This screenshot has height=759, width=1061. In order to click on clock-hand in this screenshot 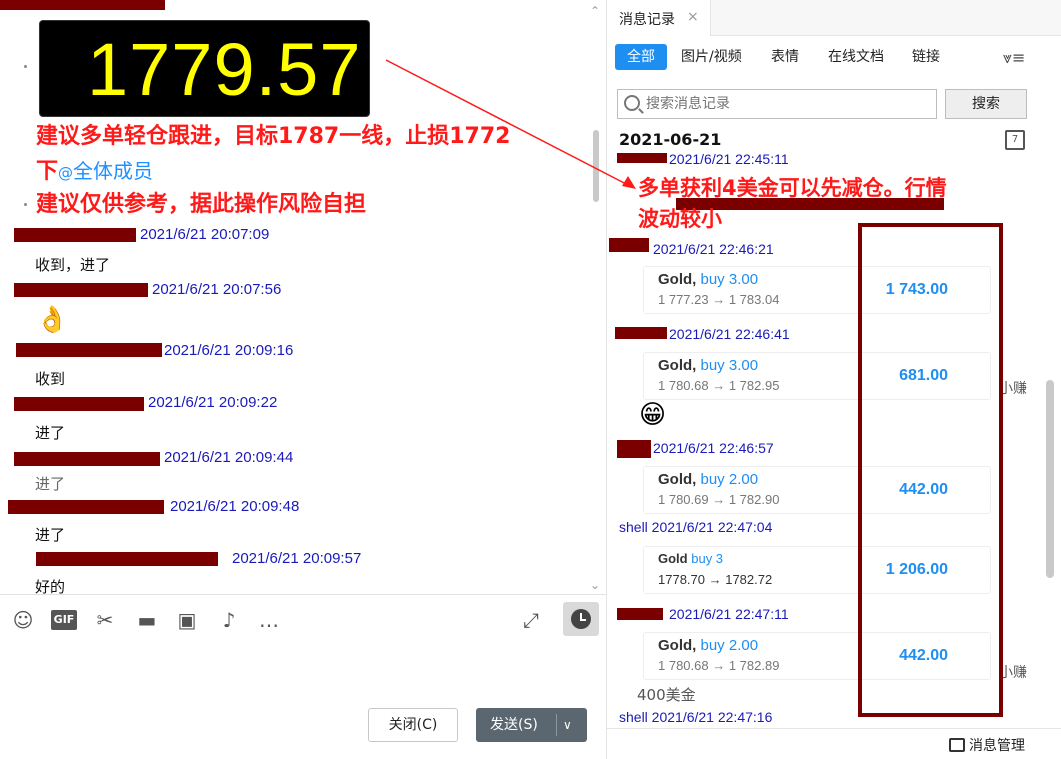, I will do `click(583, 620)`.